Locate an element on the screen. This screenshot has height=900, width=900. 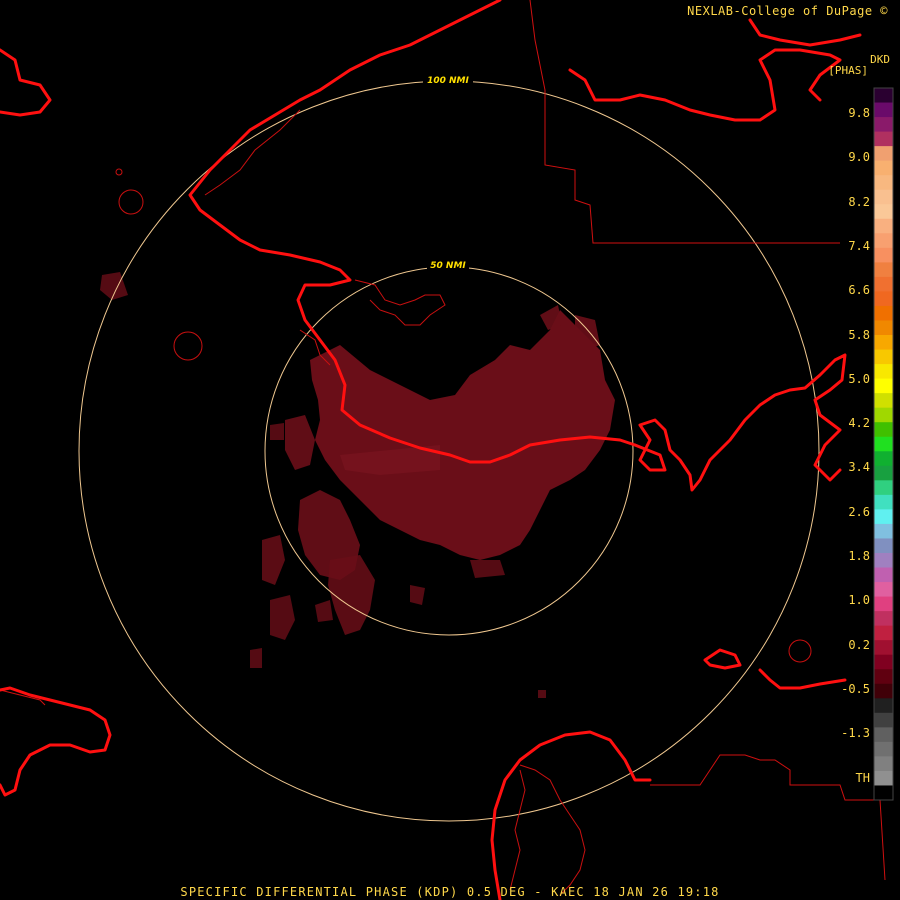
legend-product-code: DKD is located at coordinates (880, 59).